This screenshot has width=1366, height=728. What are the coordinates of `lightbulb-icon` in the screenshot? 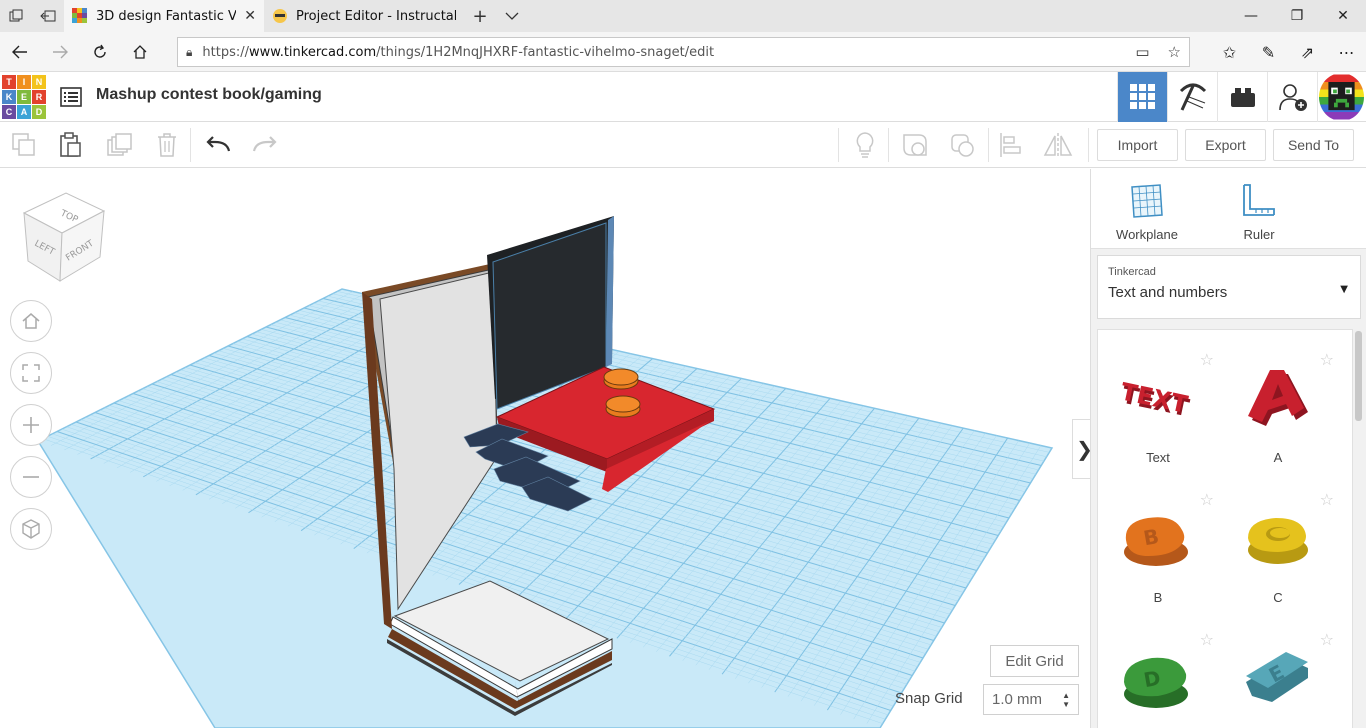 It's located at (865, 145).